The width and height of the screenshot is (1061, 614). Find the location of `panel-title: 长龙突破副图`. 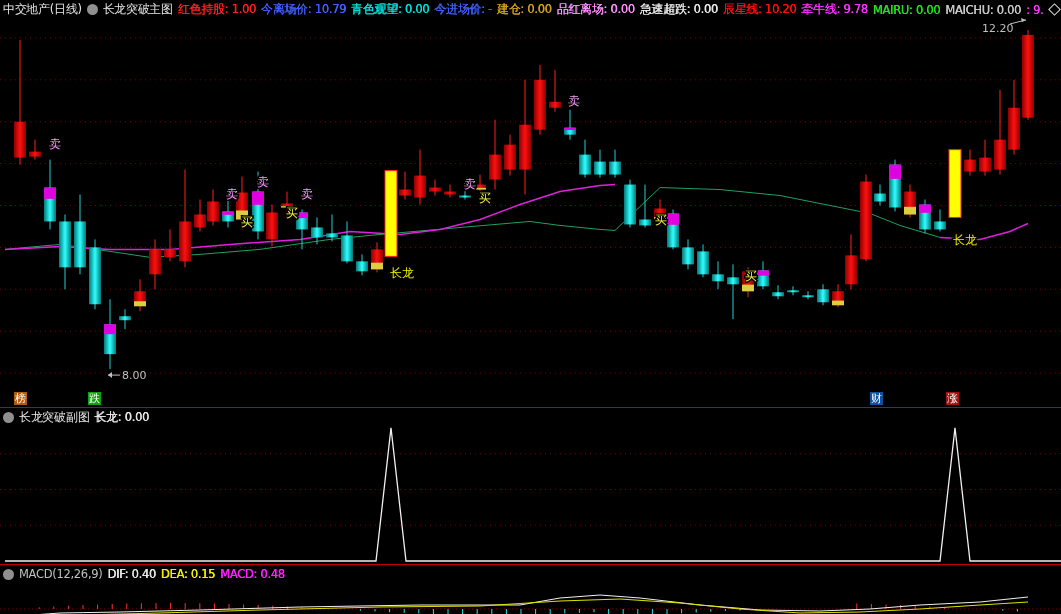

panel-title: 长龙突破副图 is located at coordinates (54, 417).